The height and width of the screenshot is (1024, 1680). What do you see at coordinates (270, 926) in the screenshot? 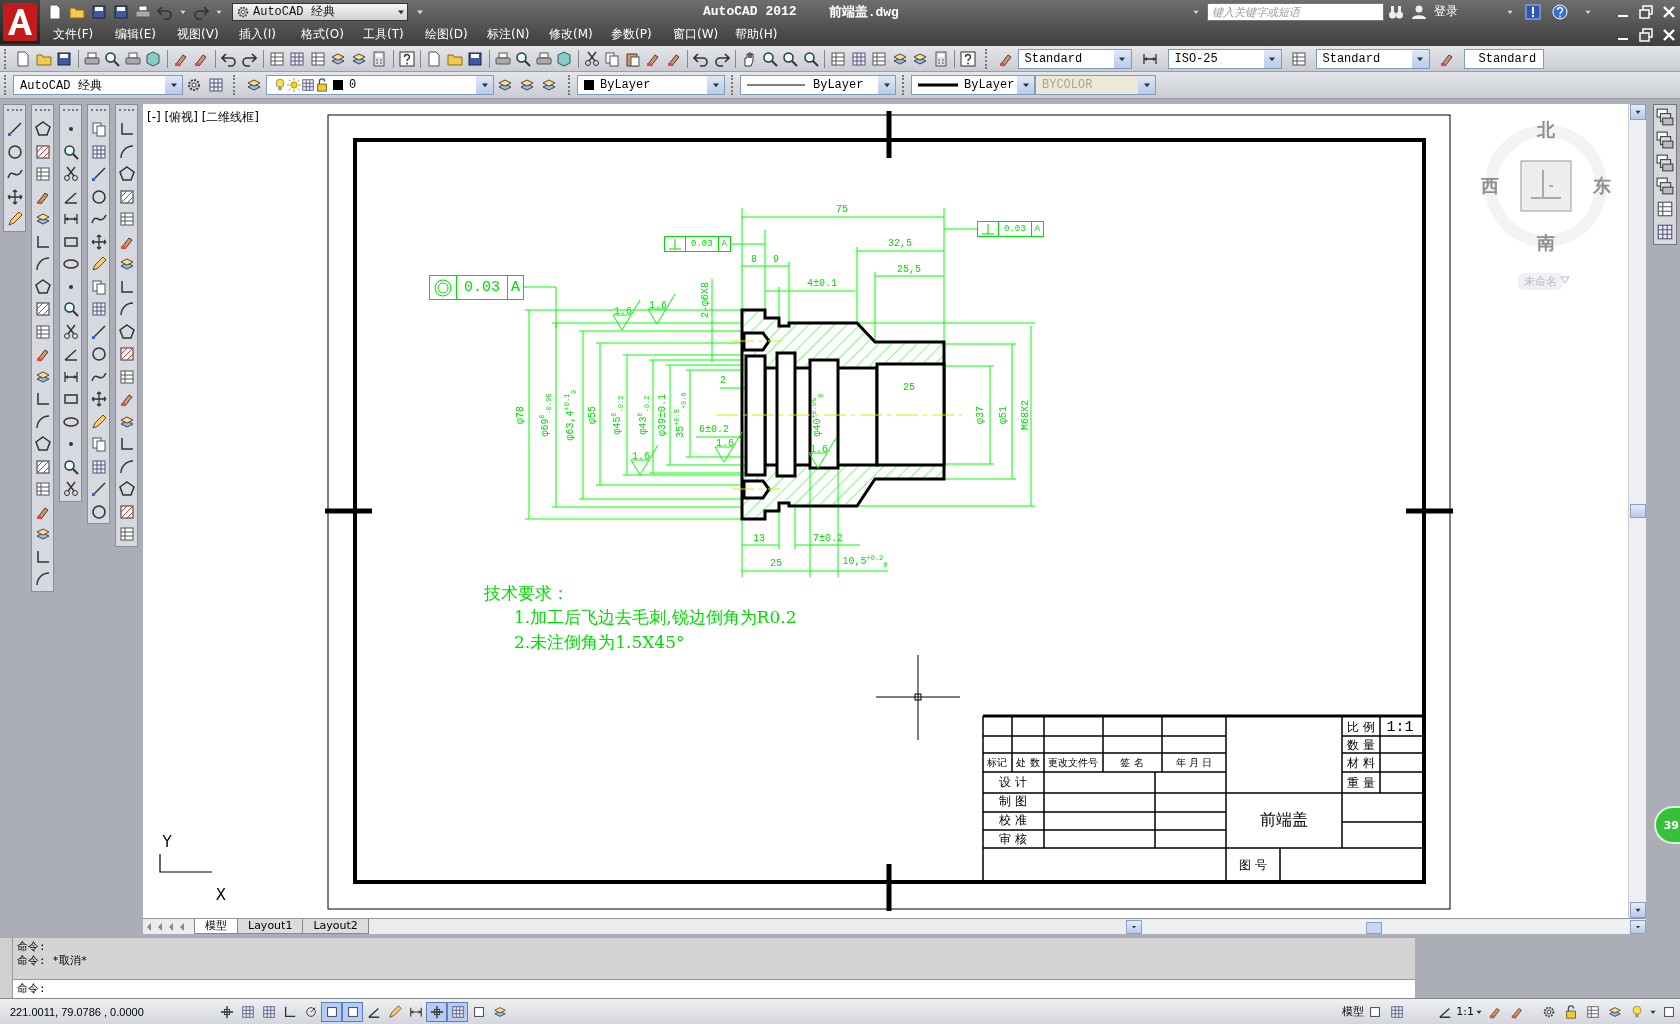
I see `layout-tab: Layout1` at bounding box center [270, 926].